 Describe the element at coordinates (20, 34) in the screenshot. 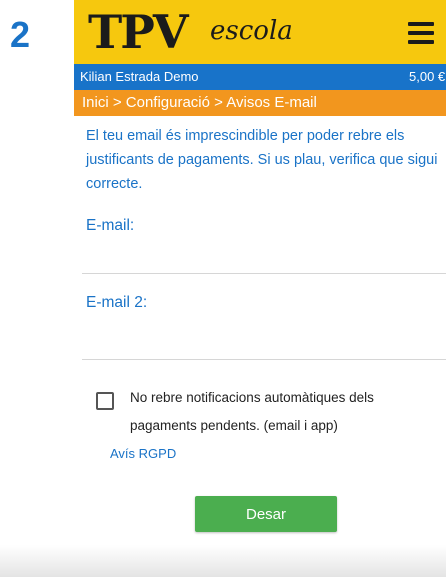

I see `step-number: 2` at that location.